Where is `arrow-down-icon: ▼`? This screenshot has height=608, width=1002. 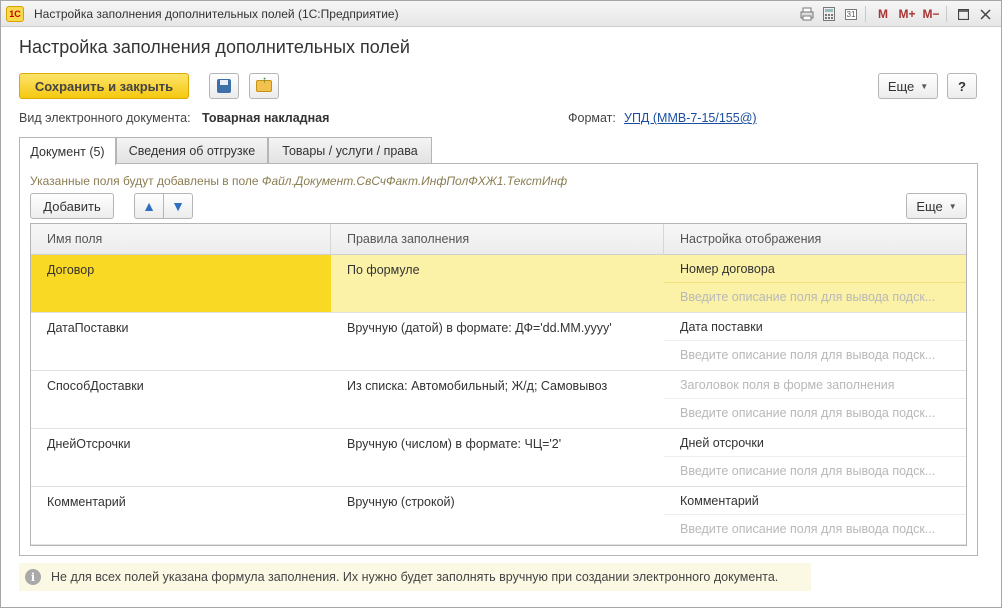 arrow-down-icon: ▼ is located at coordinates (178, 206).